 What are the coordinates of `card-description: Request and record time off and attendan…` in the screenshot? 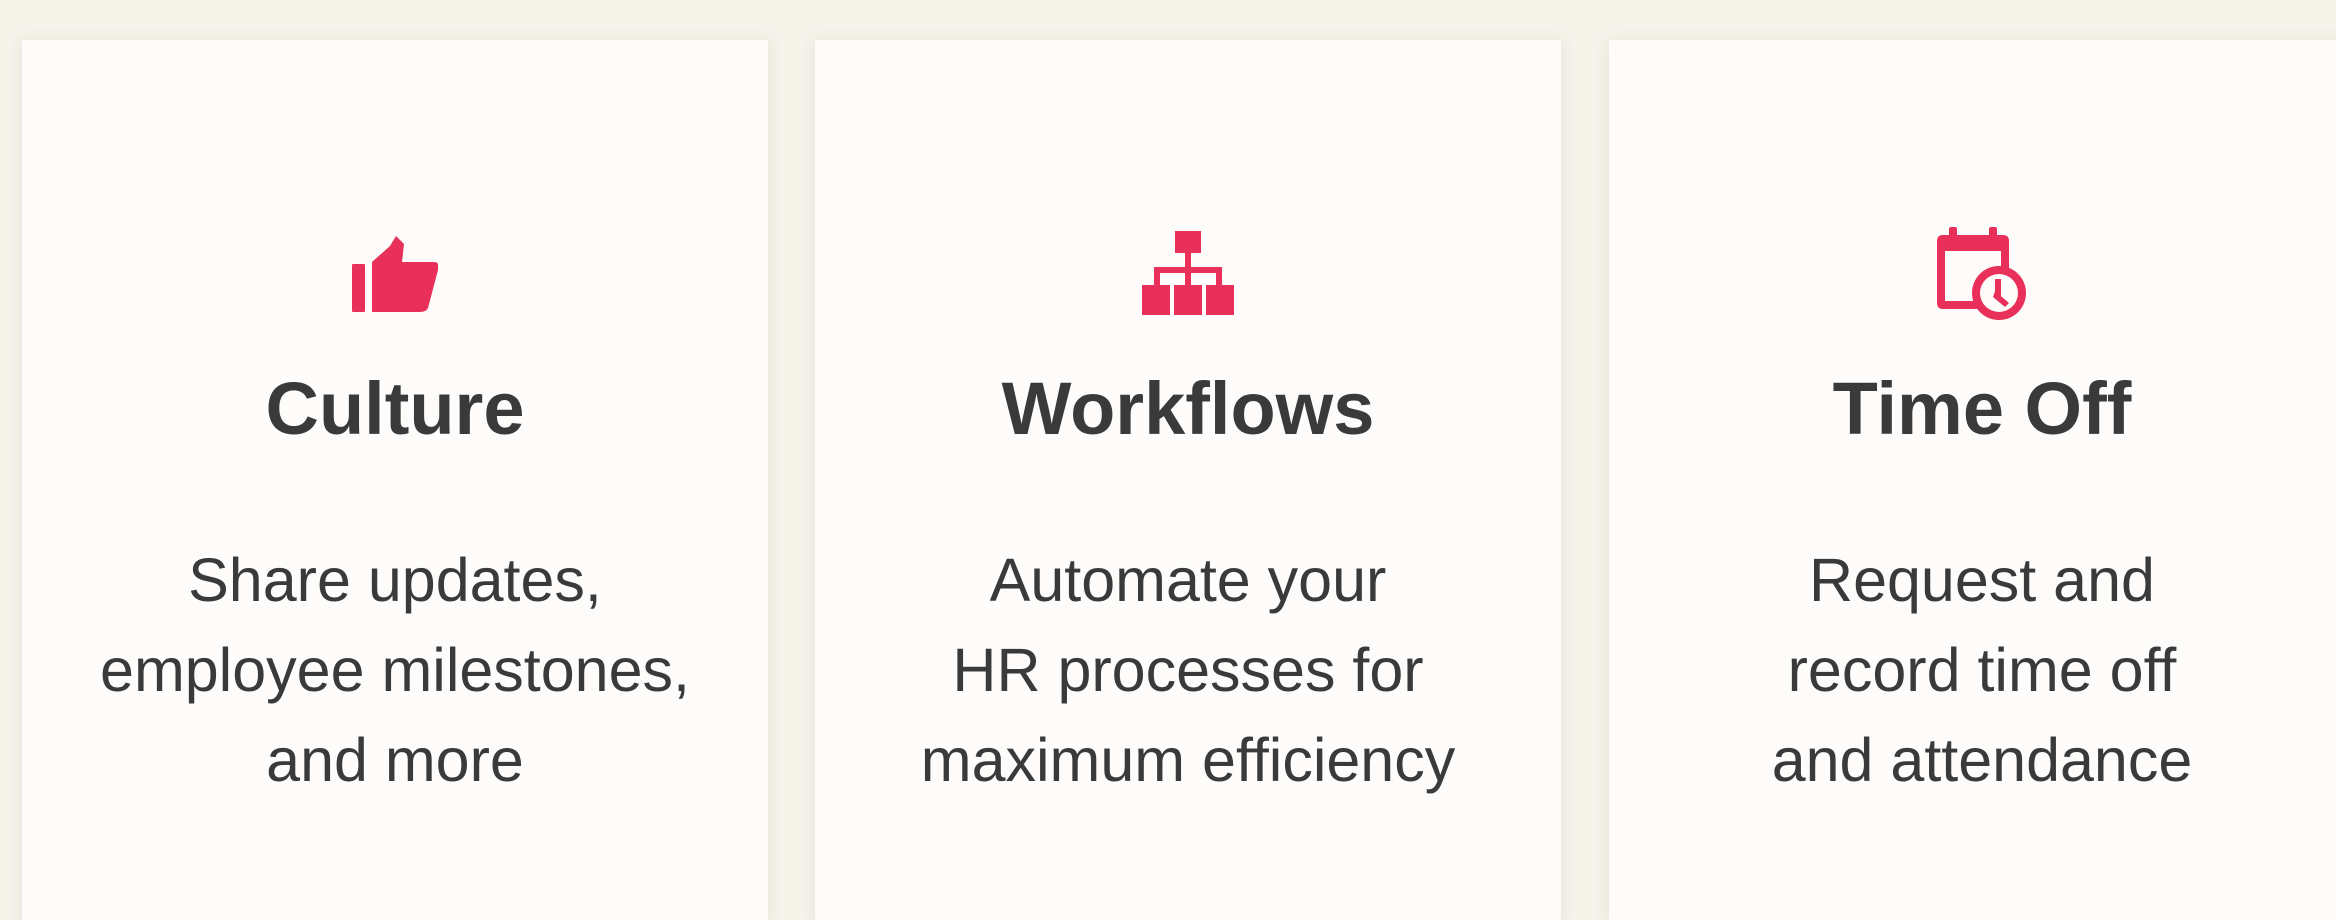 It's located at (1982, 670).